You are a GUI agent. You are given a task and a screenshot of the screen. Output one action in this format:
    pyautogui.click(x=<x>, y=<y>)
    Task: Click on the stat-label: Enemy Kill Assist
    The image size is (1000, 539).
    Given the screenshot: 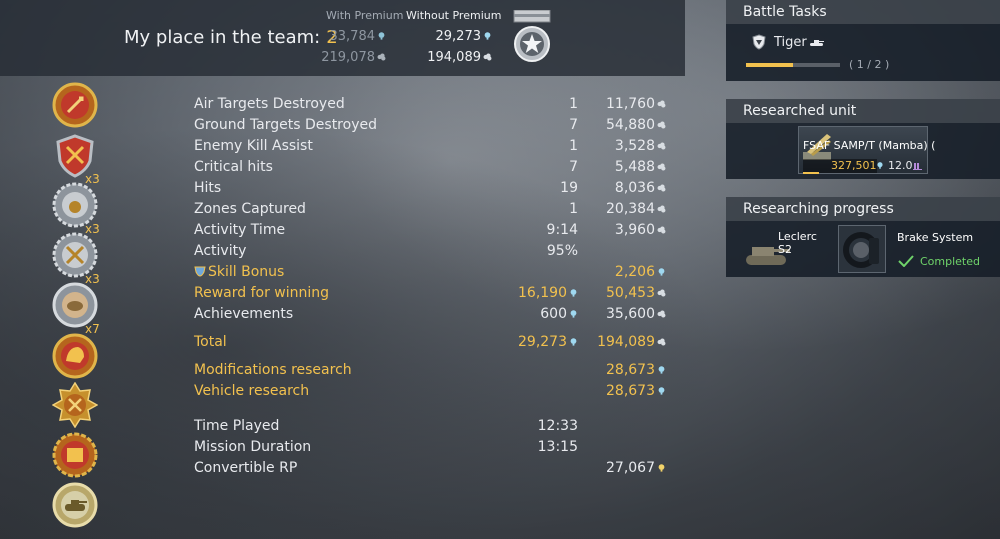 What is the action you would take?
    pyautogui.click(x=253, y=146)
    